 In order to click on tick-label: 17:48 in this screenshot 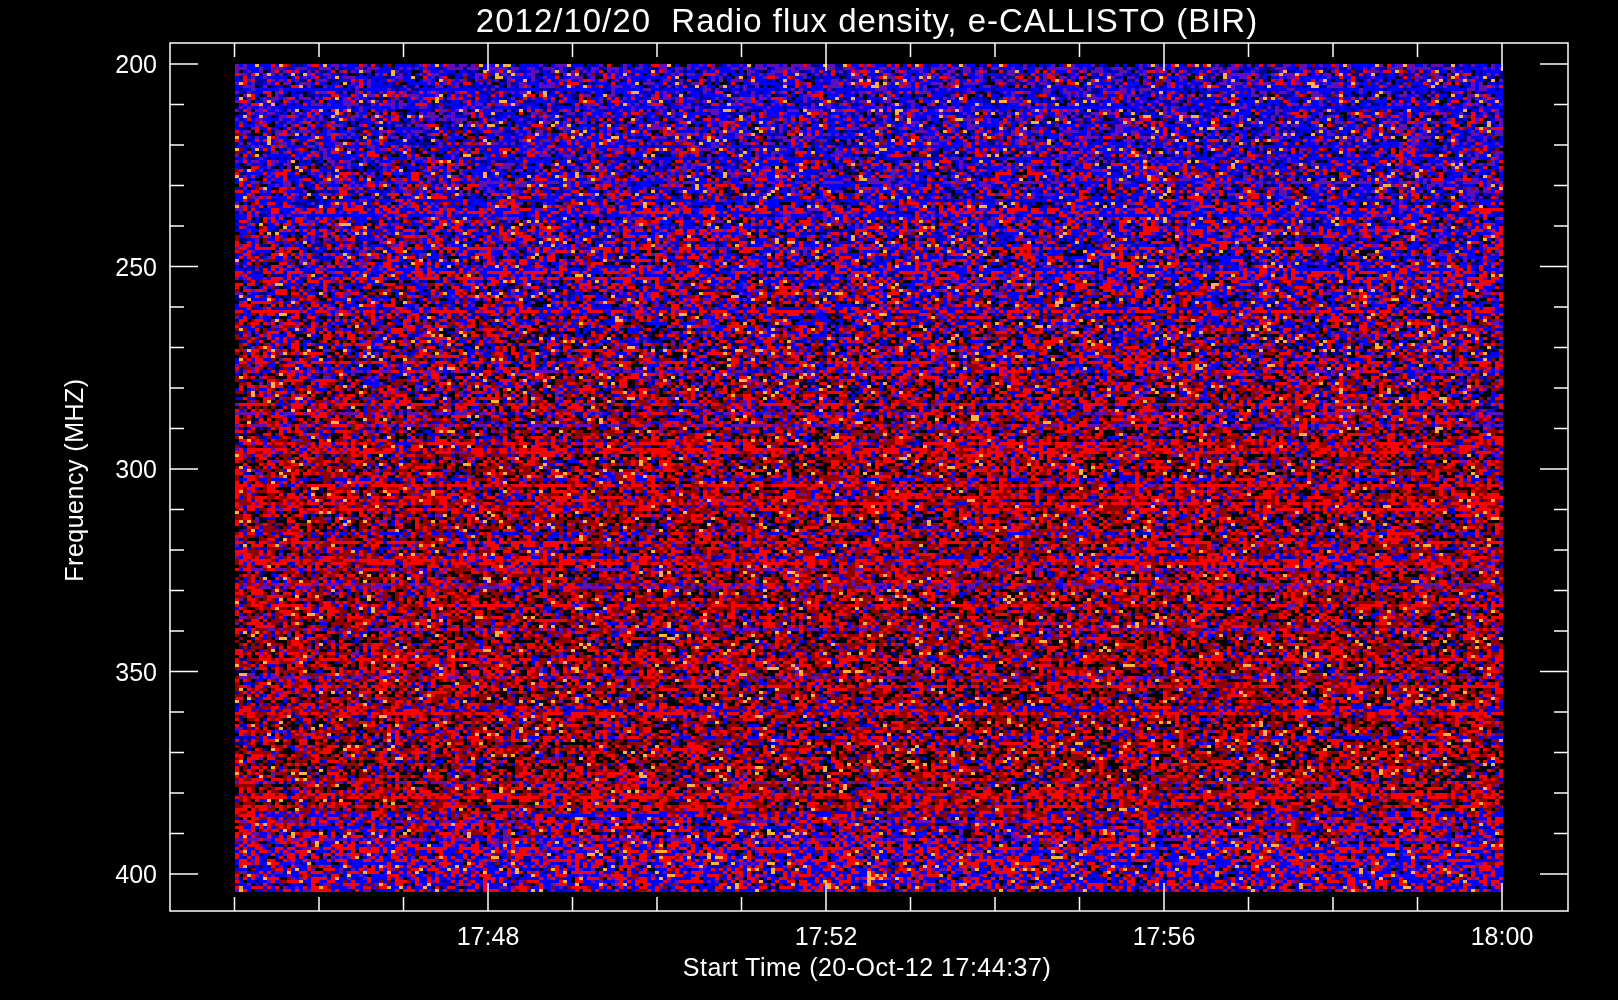, I will do `click(488, 936)`.